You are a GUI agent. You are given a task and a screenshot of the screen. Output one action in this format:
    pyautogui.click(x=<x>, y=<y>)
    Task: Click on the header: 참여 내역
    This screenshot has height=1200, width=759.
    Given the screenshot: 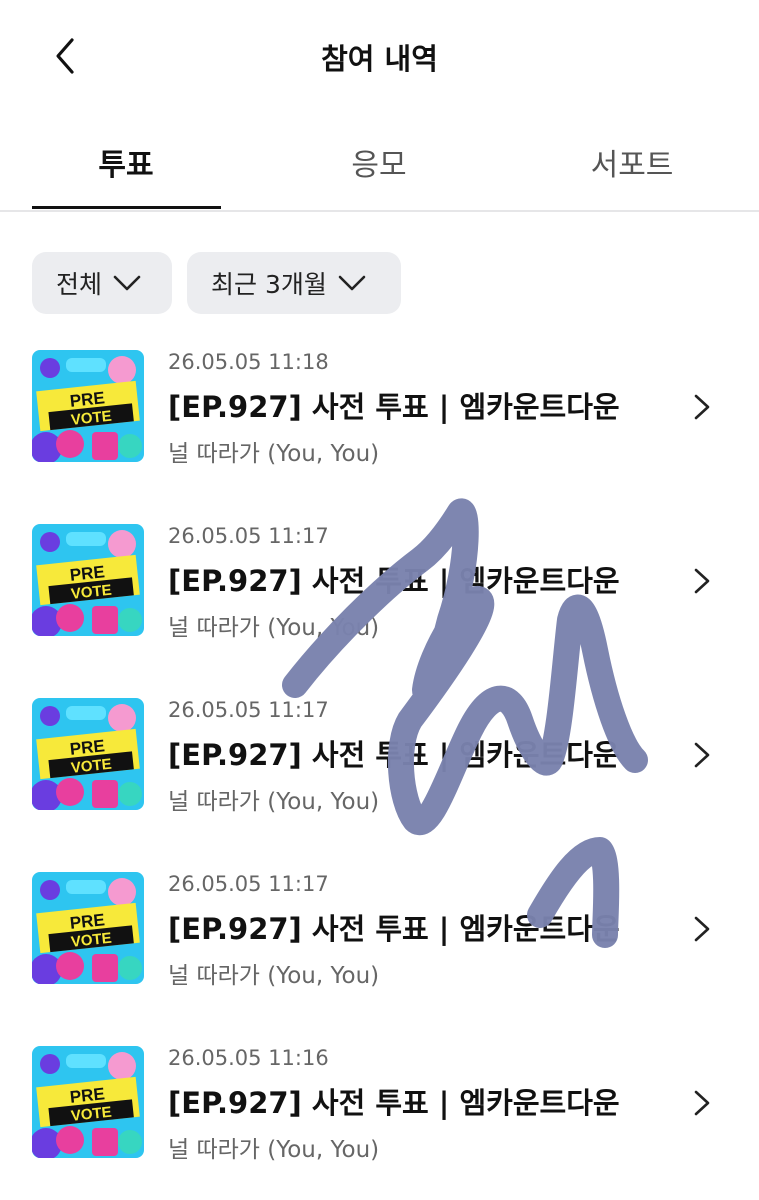 What is the action you would take?
    pyautogui.click(x=379, y=55)
    